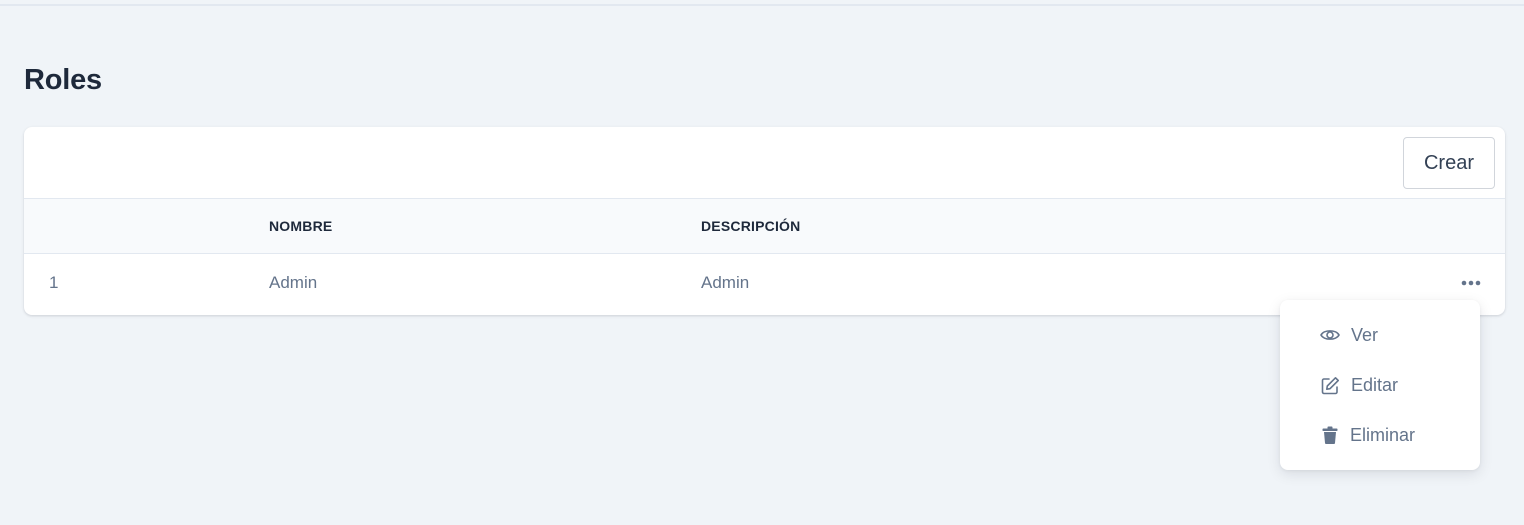 The image size is (1524, 525). Describe the element at coordinates (764, 163) in the screenshot. I see `table-toolbar: Crear` at that location.